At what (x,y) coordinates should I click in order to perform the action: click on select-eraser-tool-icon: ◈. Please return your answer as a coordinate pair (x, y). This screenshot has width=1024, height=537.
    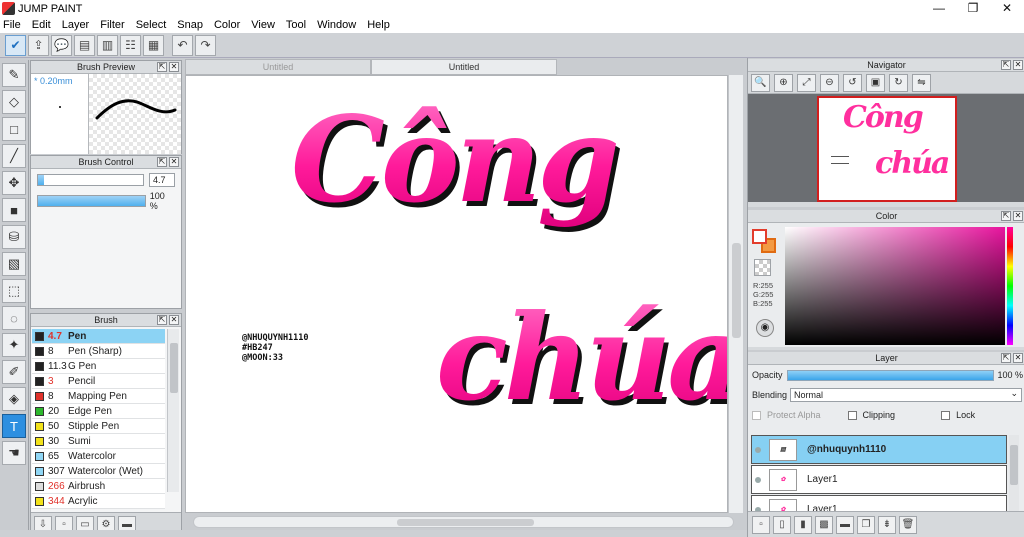
    Looking at the image, I should click on (14, 399).